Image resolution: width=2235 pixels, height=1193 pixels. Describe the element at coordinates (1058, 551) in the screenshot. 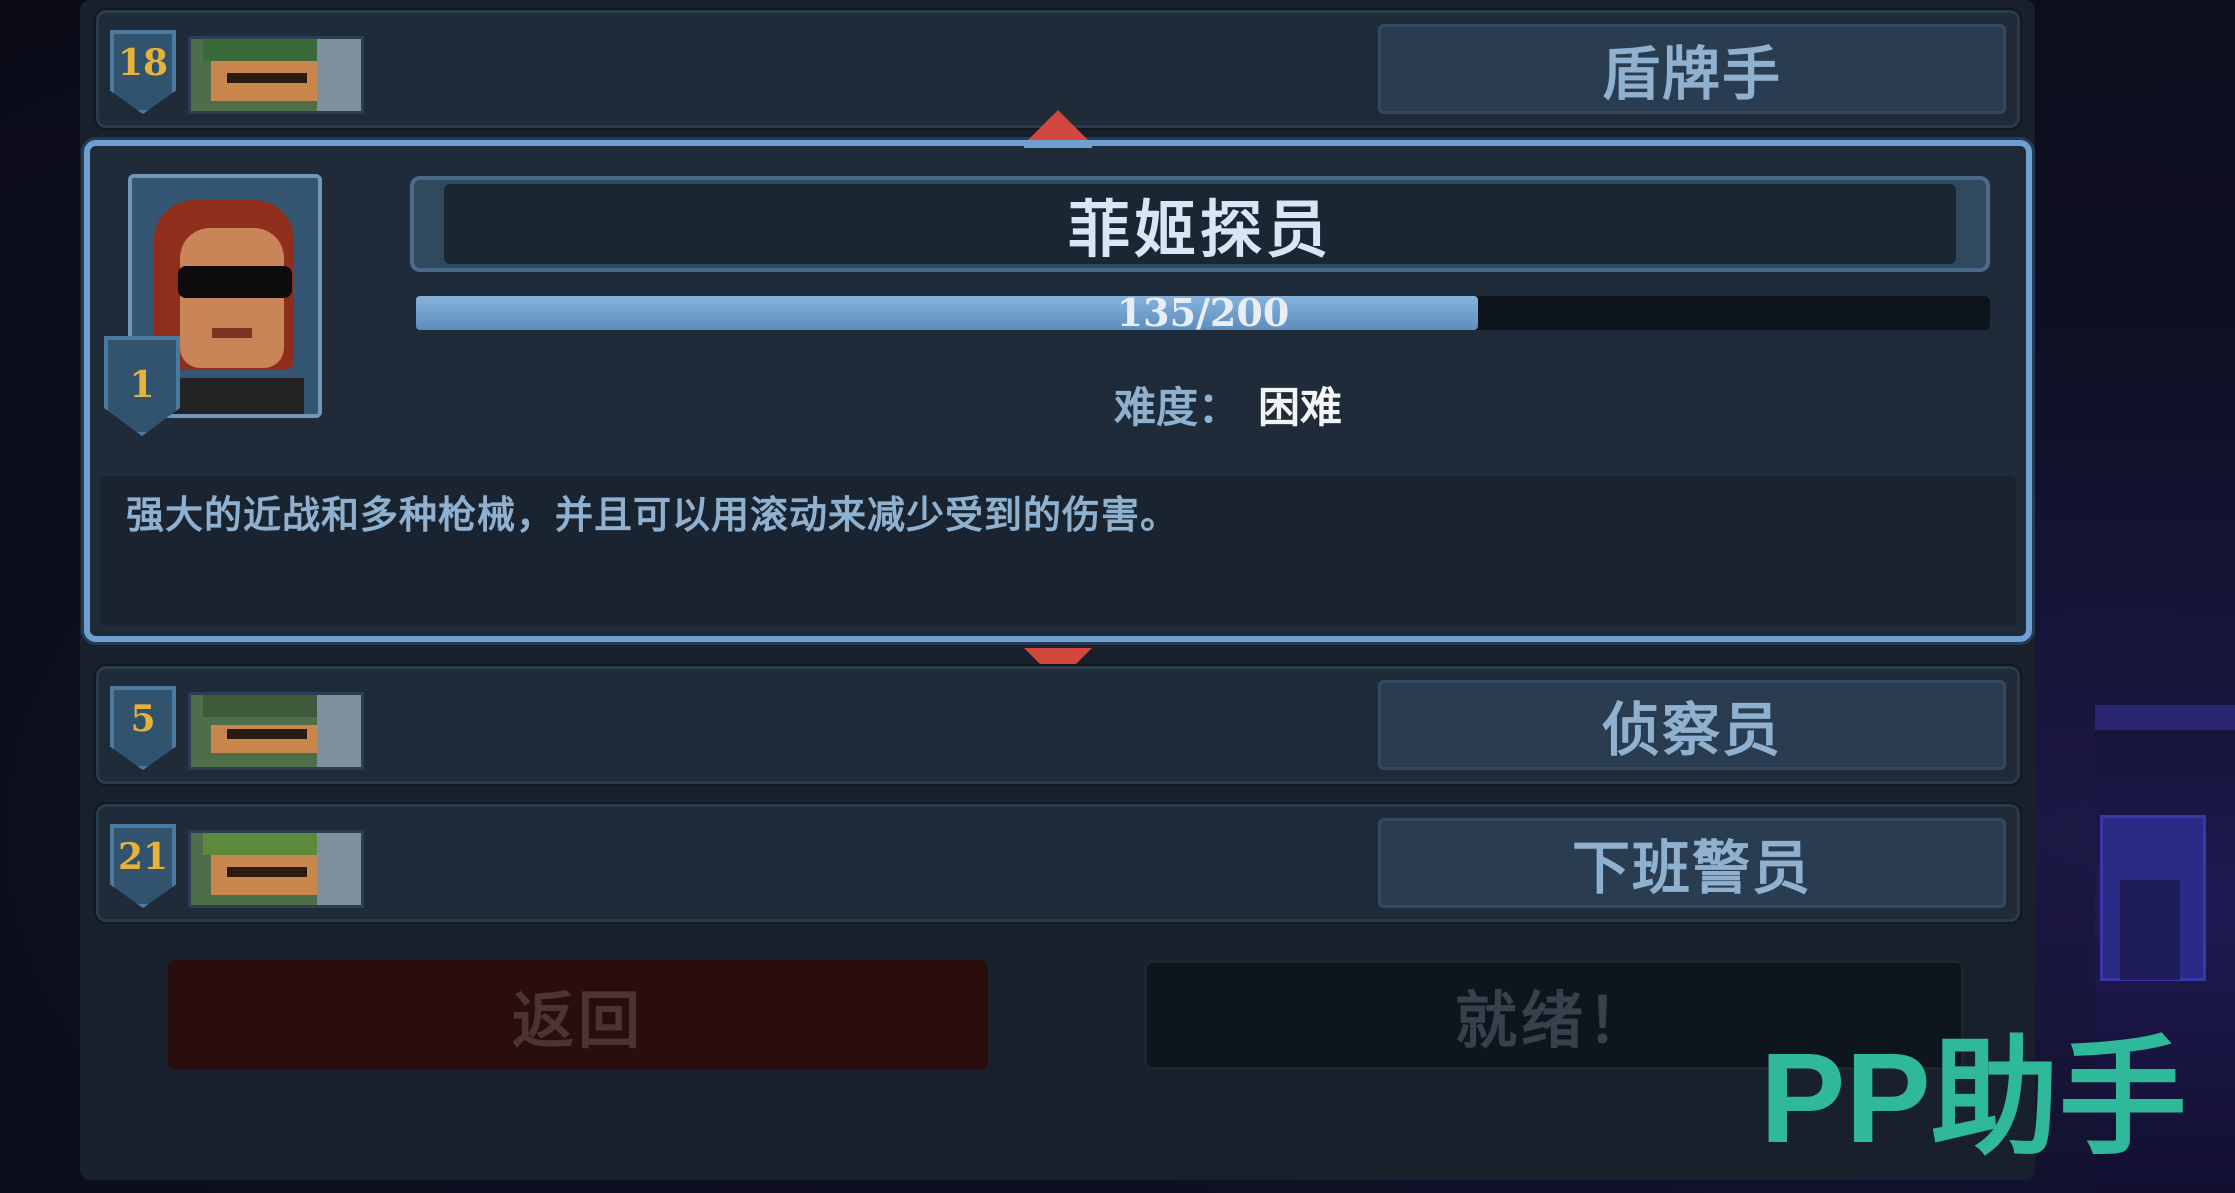

I see `description-box: 强大的近战和多种枪械，并且可以用滚动来减少受到的伤害。` at that location.